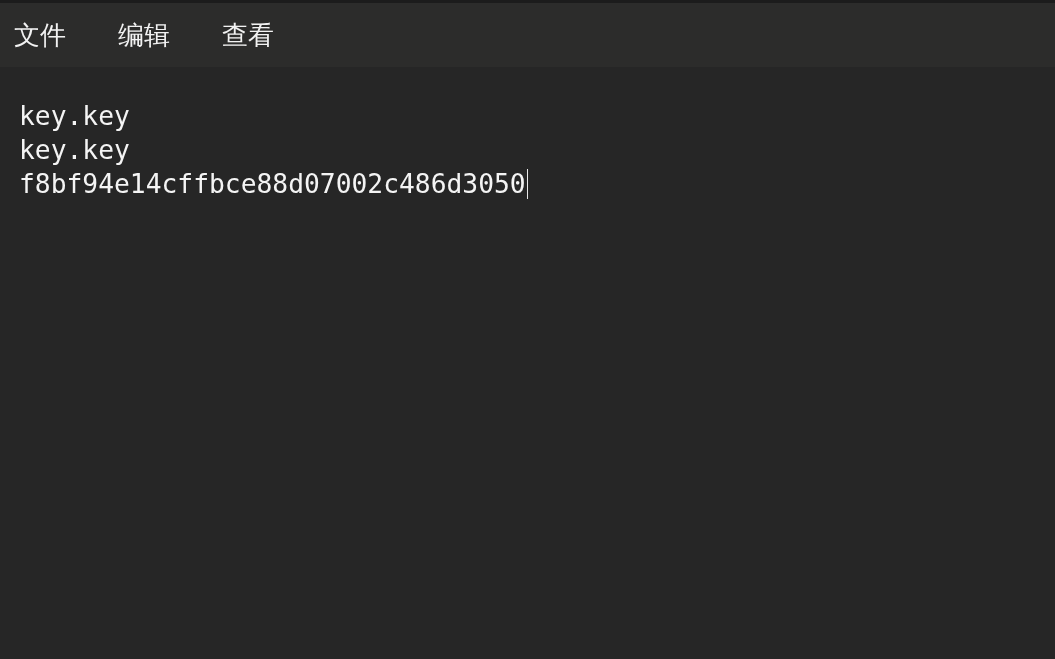  Describe the element at coordinates (248, 35) in the screenshot. I see `menu-item: 查看` at that location.